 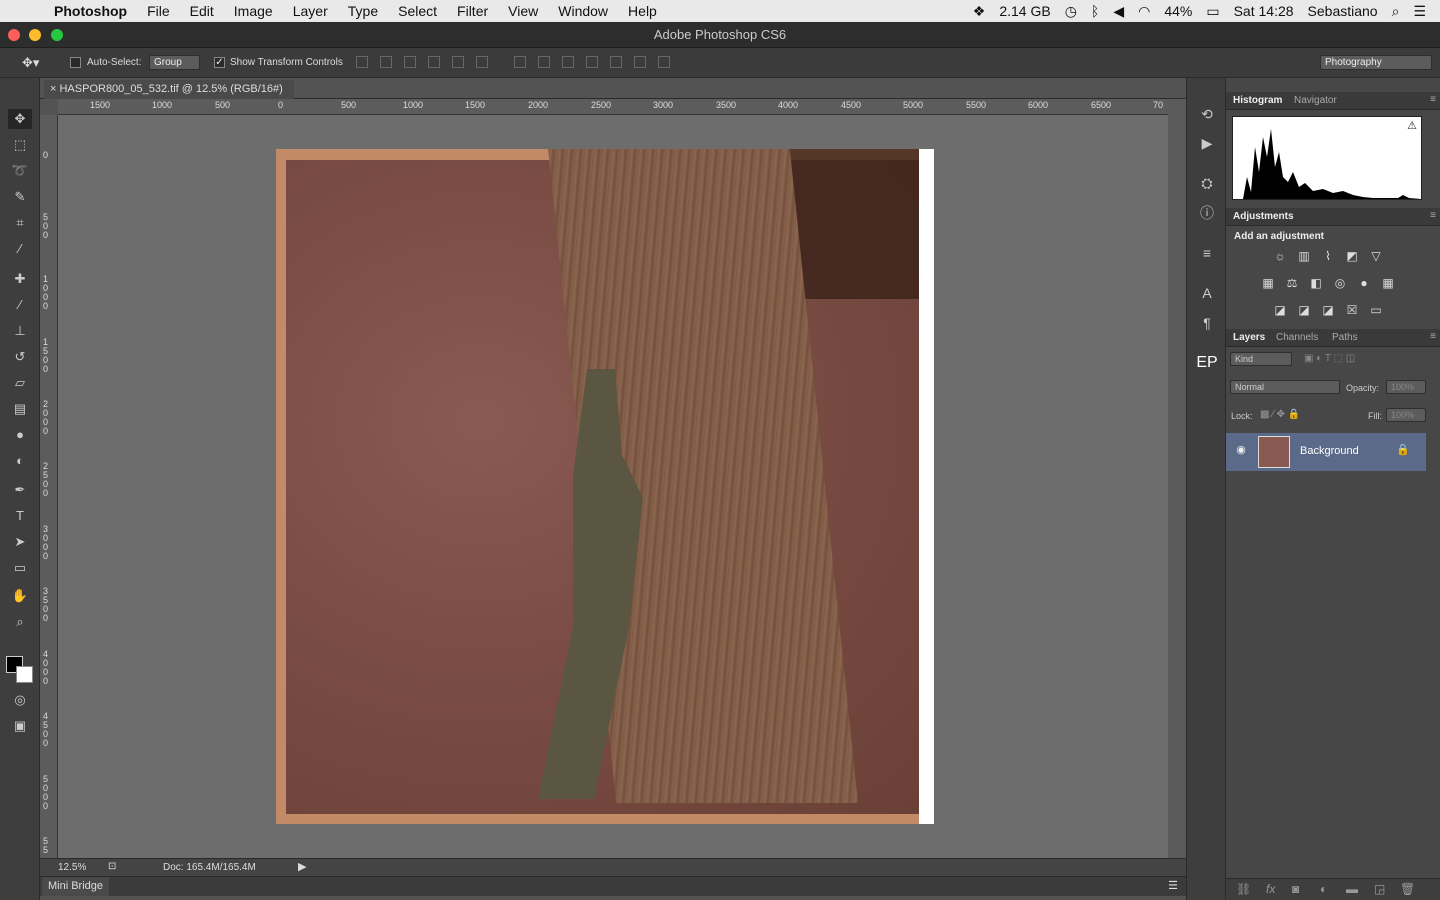 What do you see at coordinates (1340, 283) in the screenshot?
I see `photo-filter-icon: ◎` at bounding box center [1340, 283].